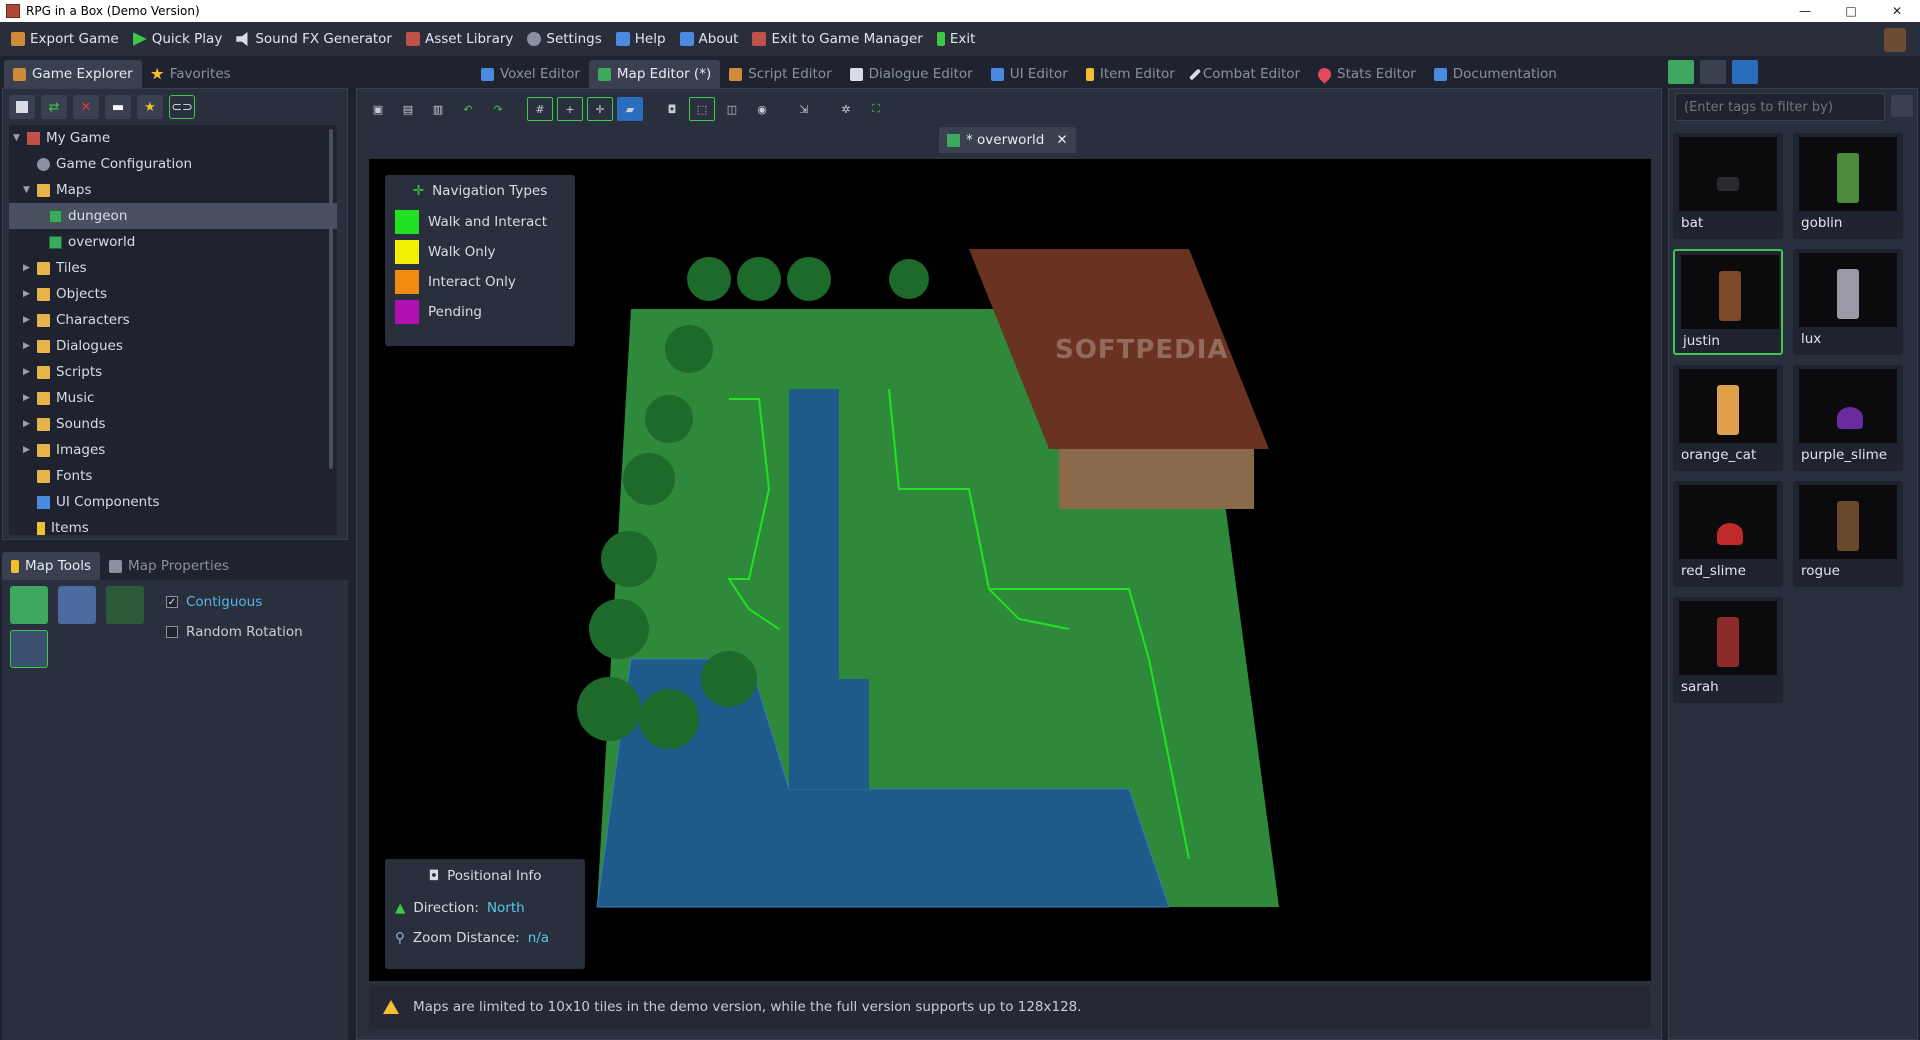 This screenshot has width=1920, height=1040. I want to click on tree-item-ui-components: UI Components, so click(173, 502).